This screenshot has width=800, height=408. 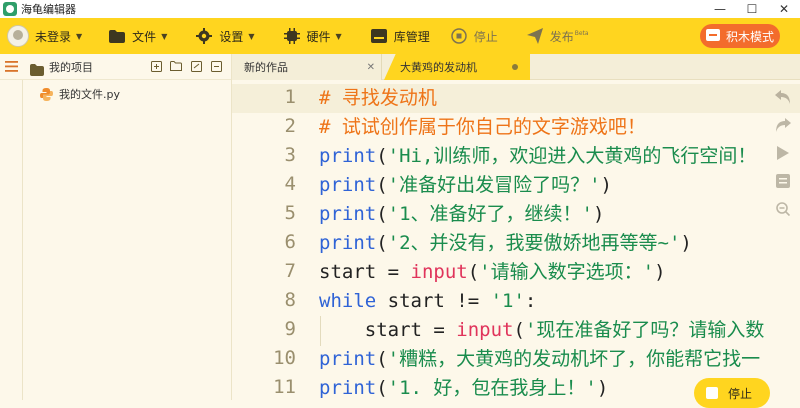 I want to click on code-token-str: '1', so click(x=507, y=301).